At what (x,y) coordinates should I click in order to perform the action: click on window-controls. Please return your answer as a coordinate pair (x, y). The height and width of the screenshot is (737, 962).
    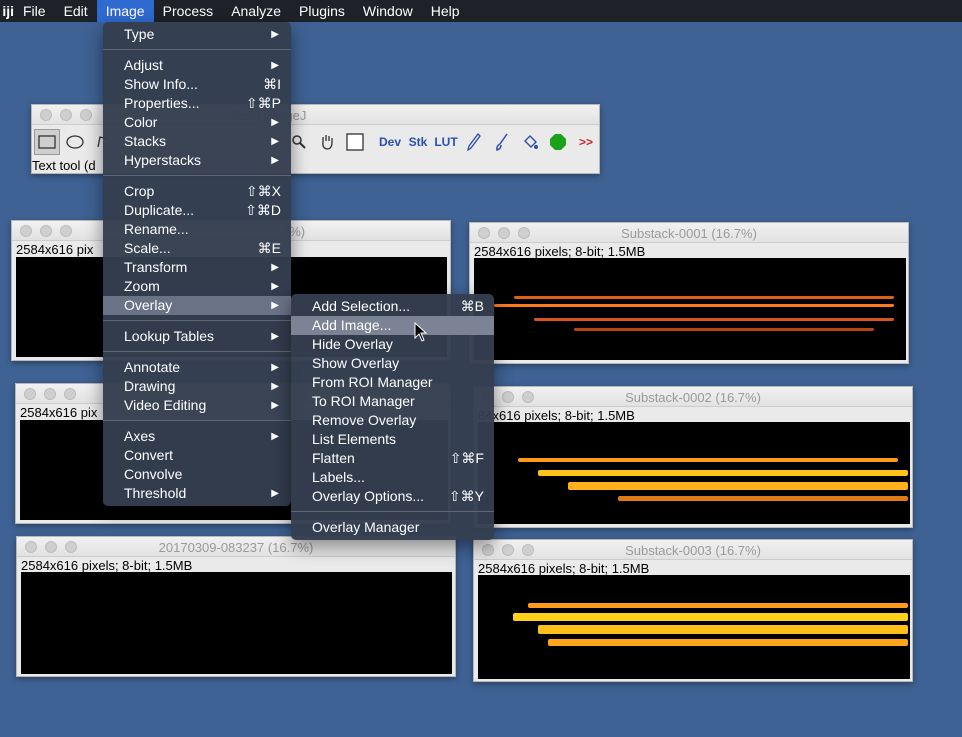
    Looking at the image, I should click on (66, 115).